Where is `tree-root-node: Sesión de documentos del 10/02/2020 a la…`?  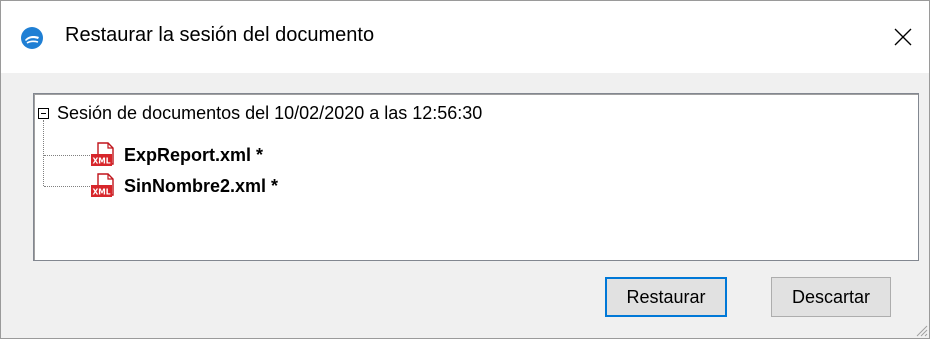
tree-root-node: Sesión de documentos del 10/02/2020 a la… is located at coordinates (260, 113).